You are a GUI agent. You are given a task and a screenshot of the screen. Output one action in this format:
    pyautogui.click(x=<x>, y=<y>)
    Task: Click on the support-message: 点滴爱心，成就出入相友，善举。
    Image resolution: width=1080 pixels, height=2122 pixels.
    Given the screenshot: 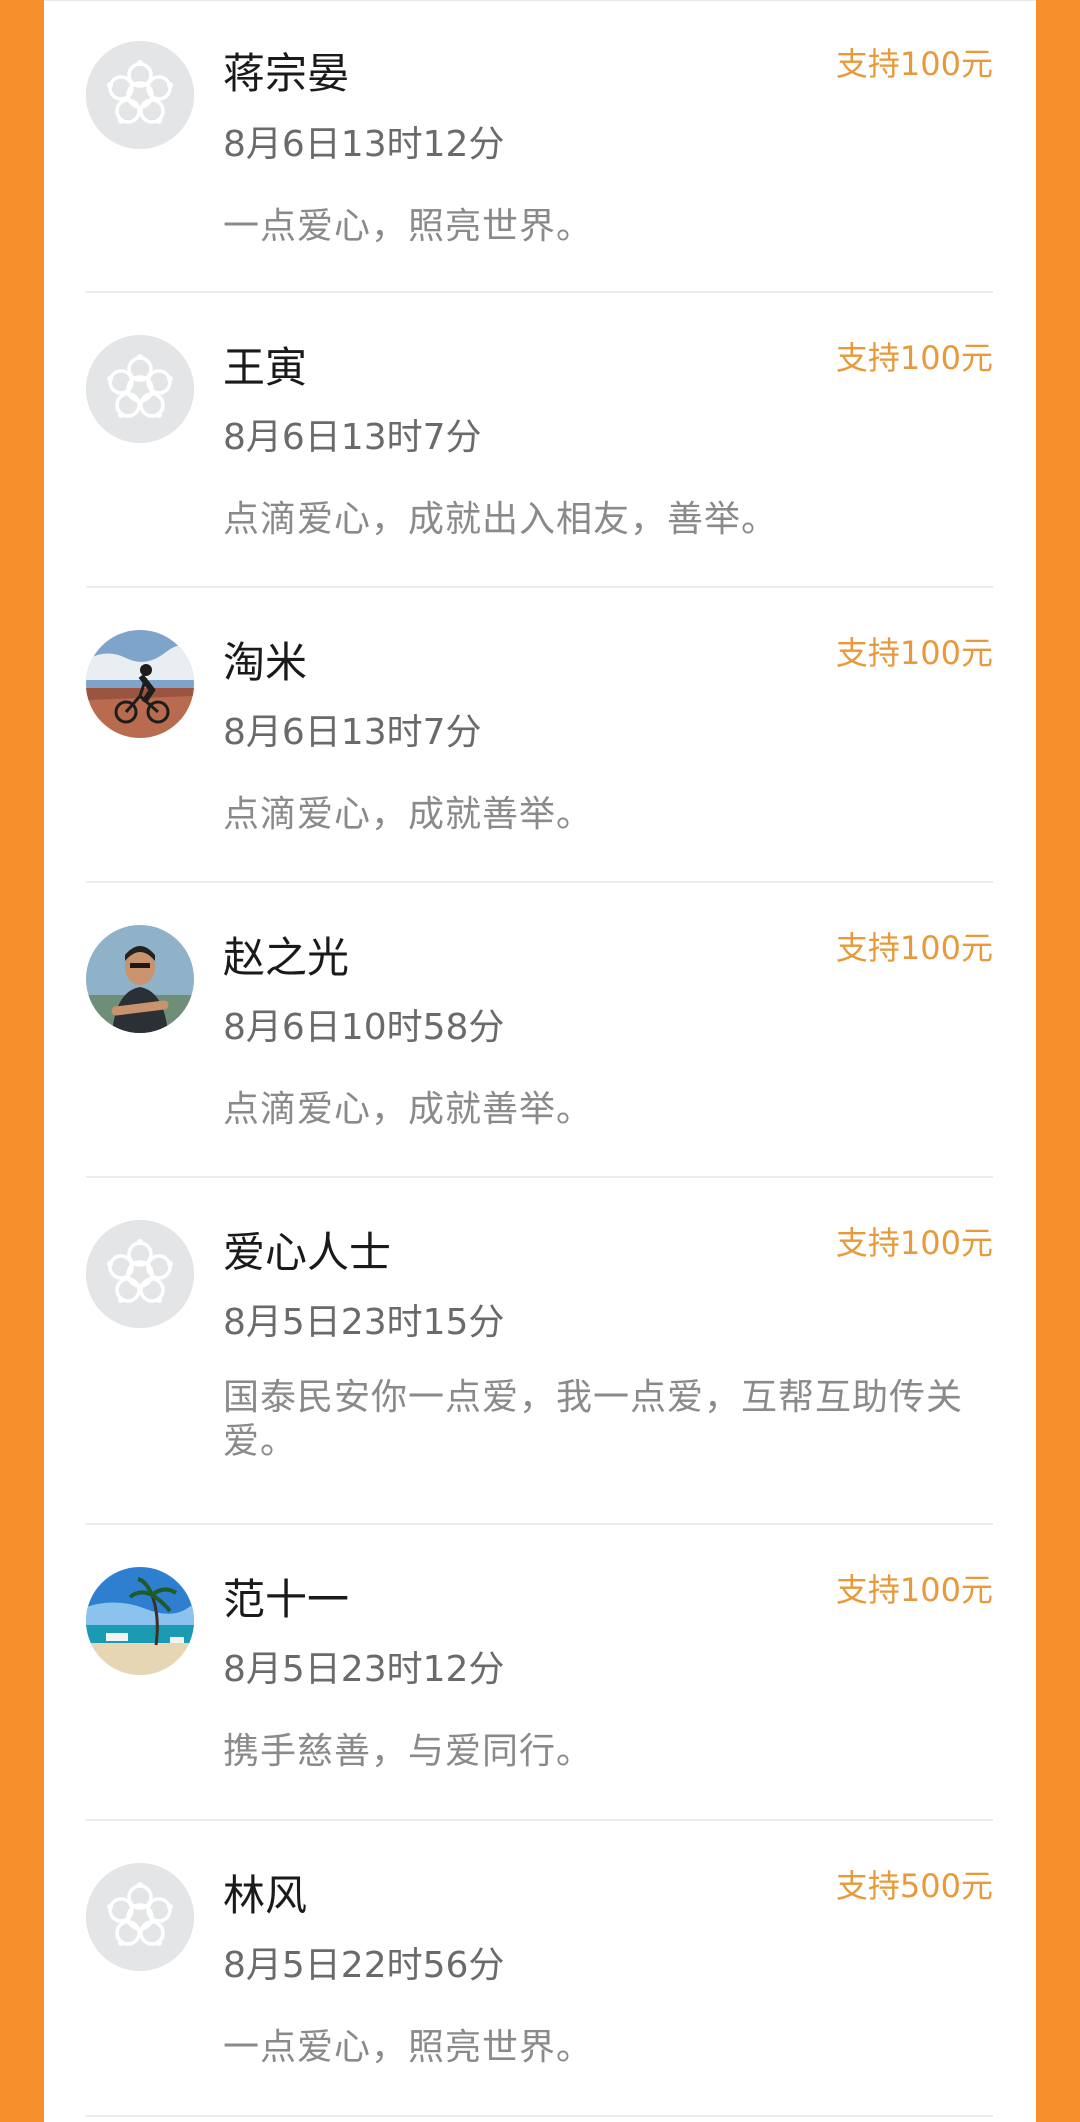 What is the action you would take?
    pyautogui.click(x=501, y=519)
    